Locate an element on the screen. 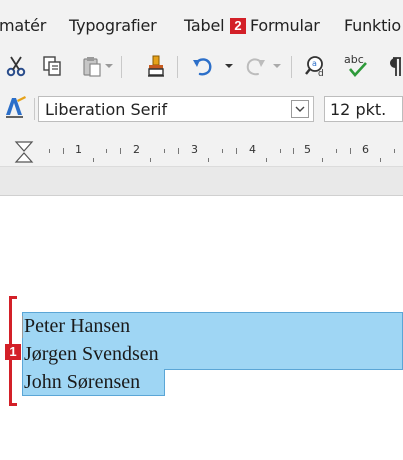  spelling-icon: abc is located at coordinates (356, 66).